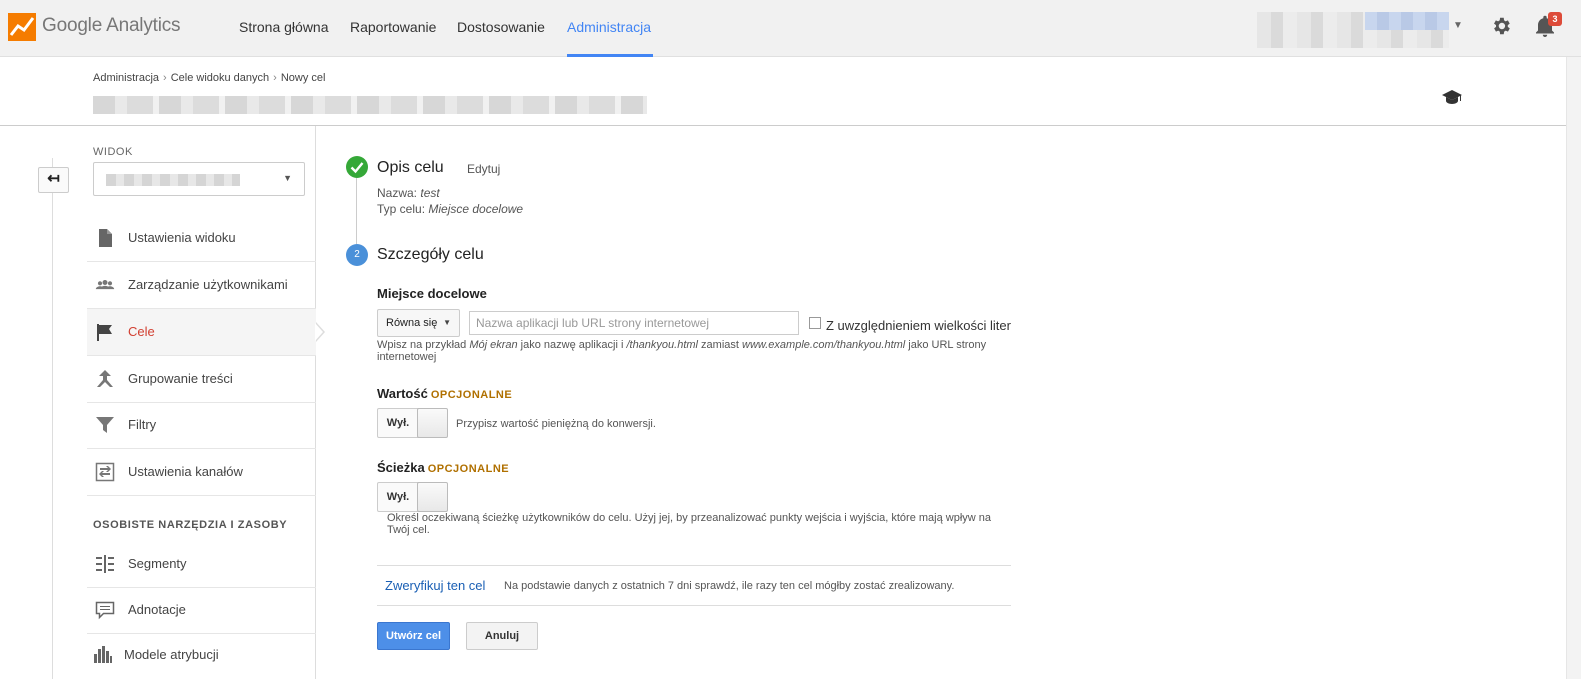 The height and width of the screenshot is (679, 1581). Describe the element at coordinates (303, 78) in the screenshot. I see `breadcrumb-new-goal: Nowy cel` at that location.